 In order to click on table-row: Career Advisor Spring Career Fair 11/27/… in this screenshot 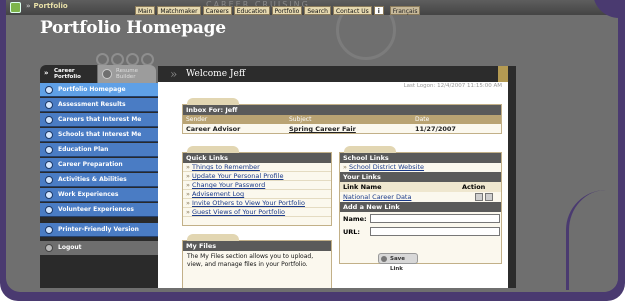, I will do `click(342, 129)`.